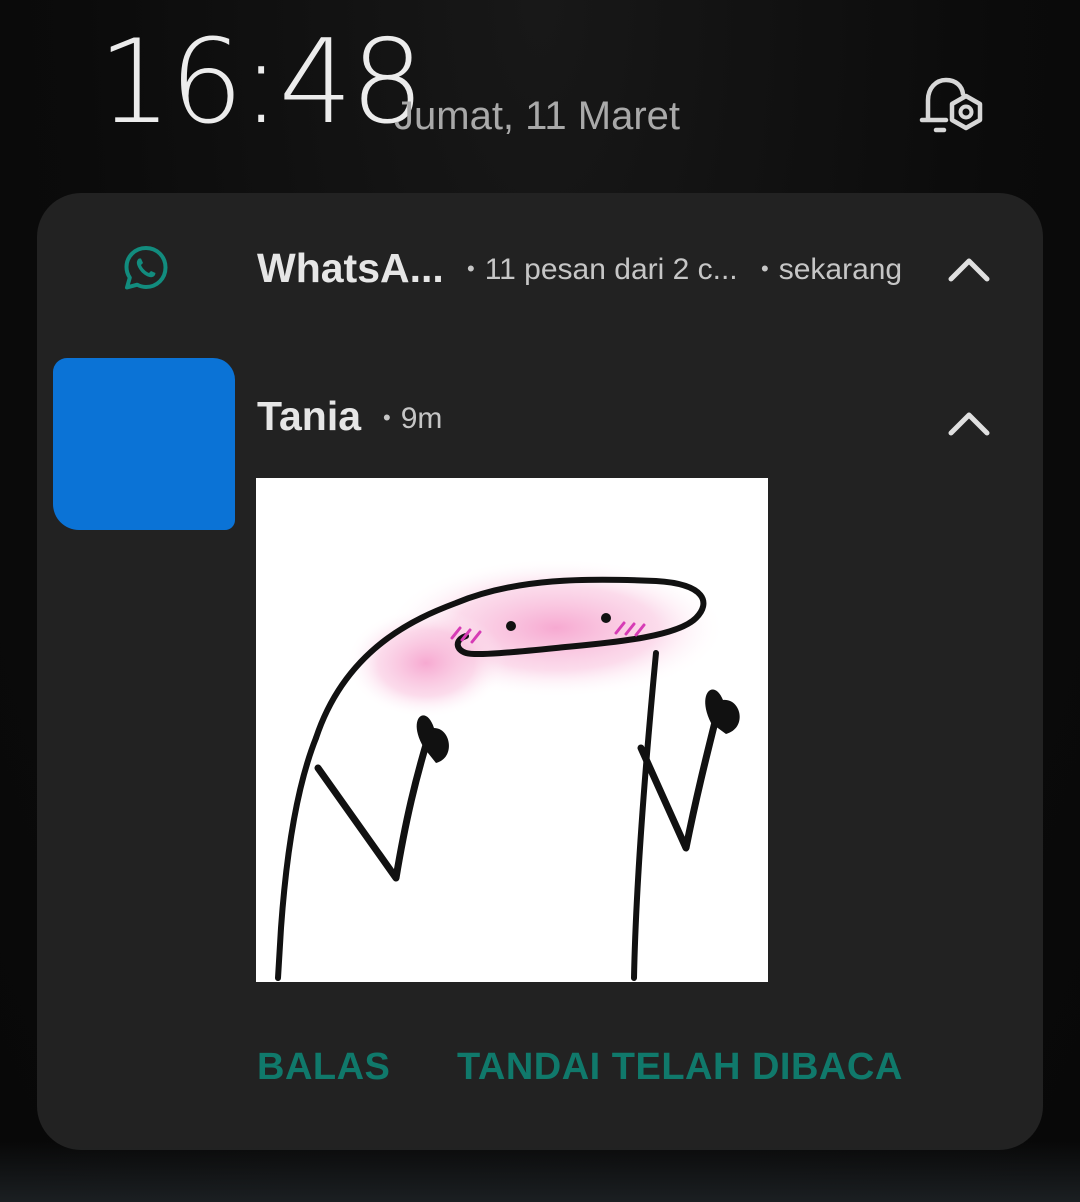 The width and height of the screenshot is (1080, 1202). What do you see at coordinates (951, 105) in the screenshot?
I see `bell-gear-icon` at bounding box center [951, 105].